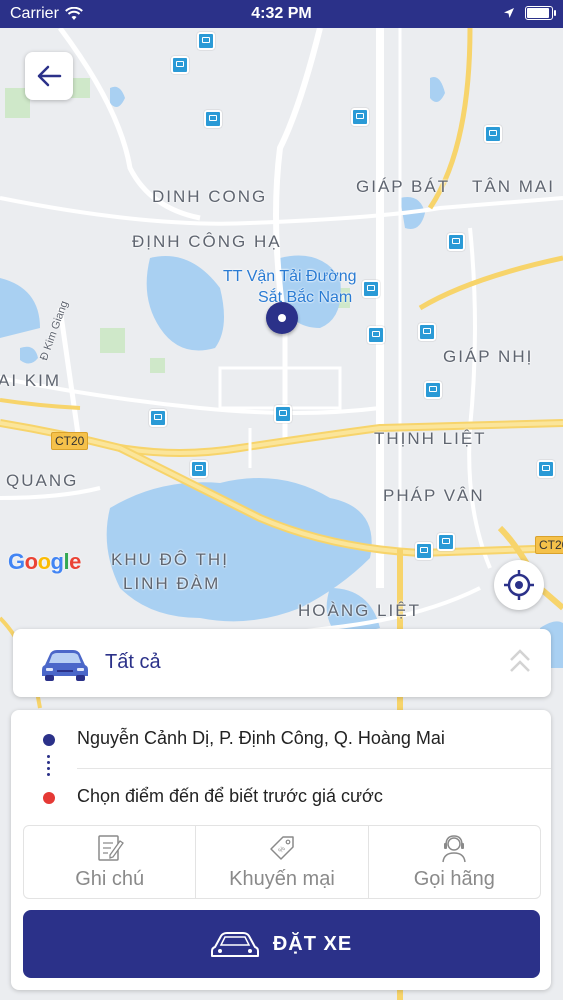 Image resolution: width=563 pixels, height=1000 pixels. What do you see at coordinates (430, 438) in the screenshot?
I see `map-label-thinh-liet: THỊNH LIỆT` at bounding box center [430, 438].